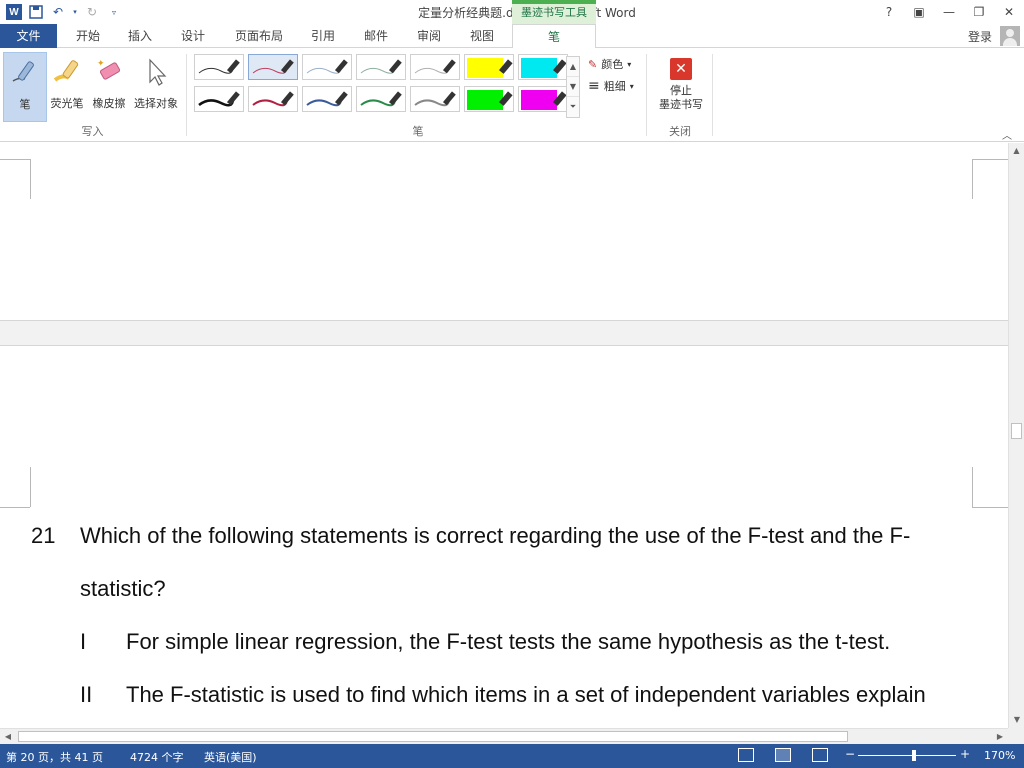 This screenshot has height=768, width=1024. I want to click on pen-style-thin-black, so click(219, 67).